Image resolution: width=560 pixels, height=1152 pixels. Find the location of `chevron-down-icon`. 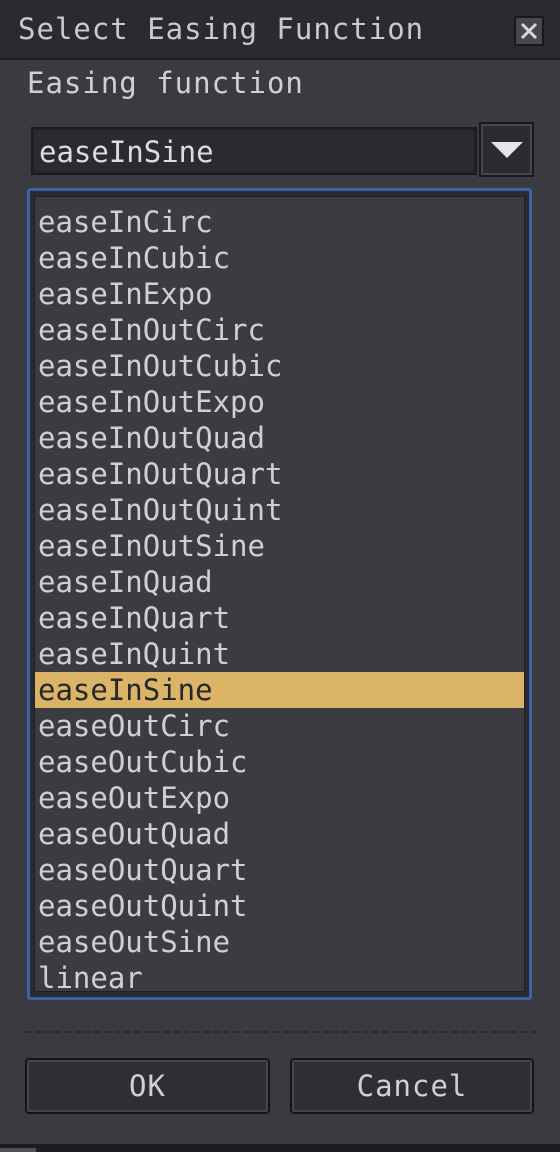

chevron-down-icon is located at coordinates (506, 149).